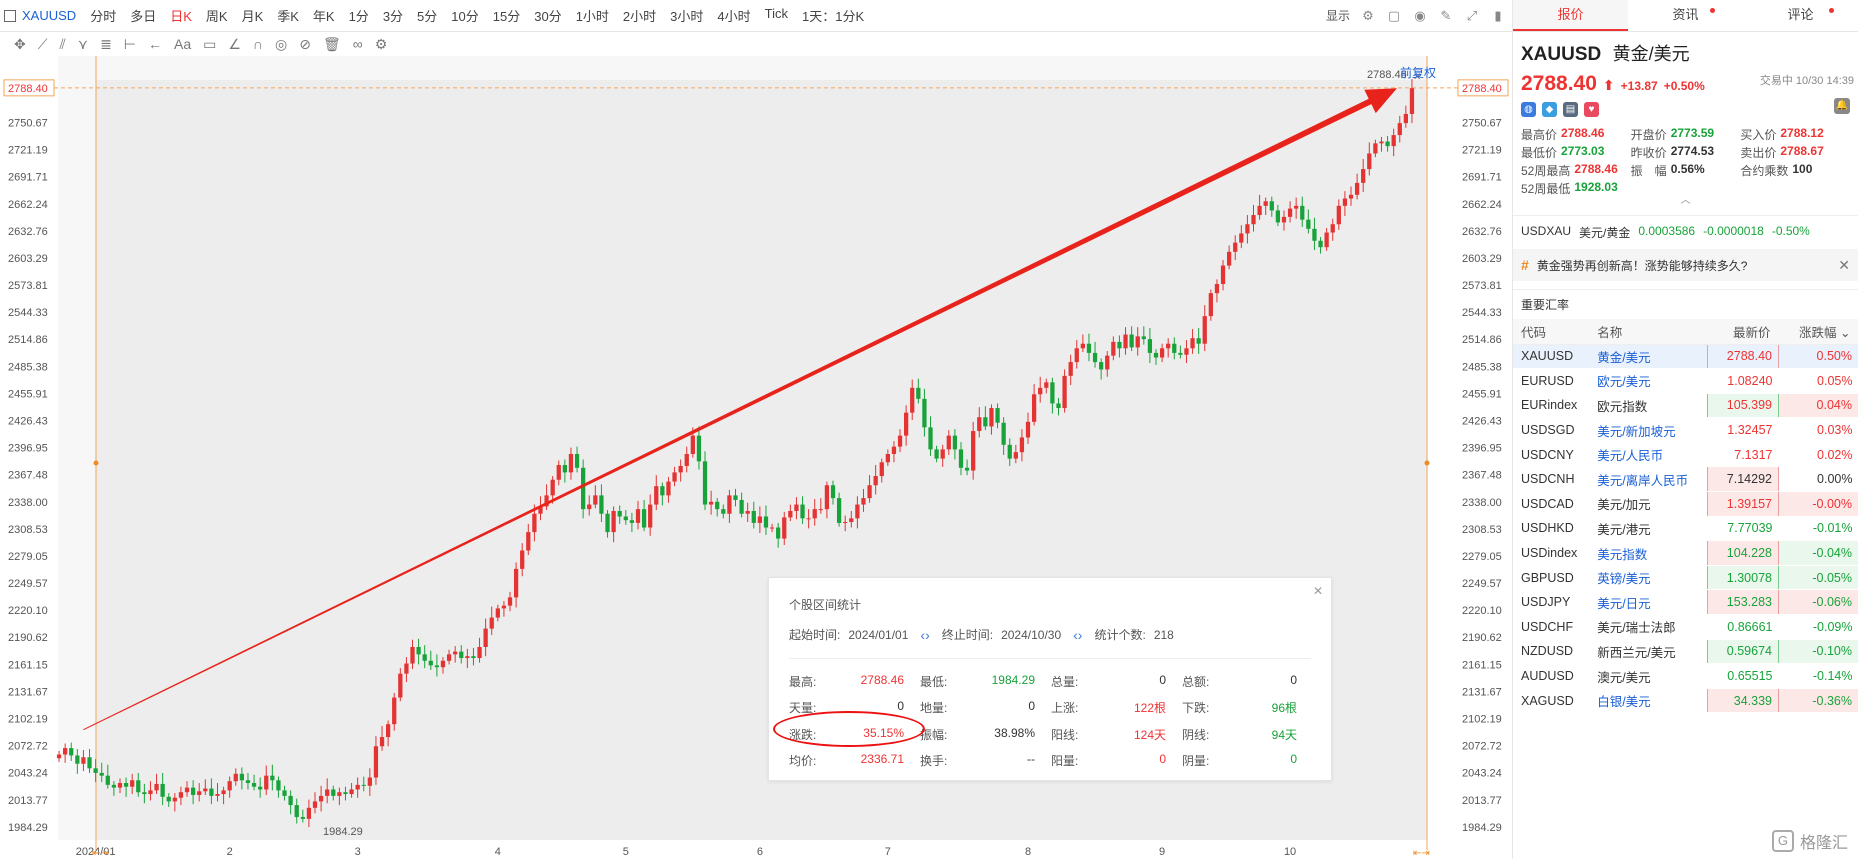 The width and height of the screenshot is (1858, 859). What do you see at coordinates (182, 44) in the screenshot?
I see `text-tool-icon: Aa` at bounding box center [182, 44].